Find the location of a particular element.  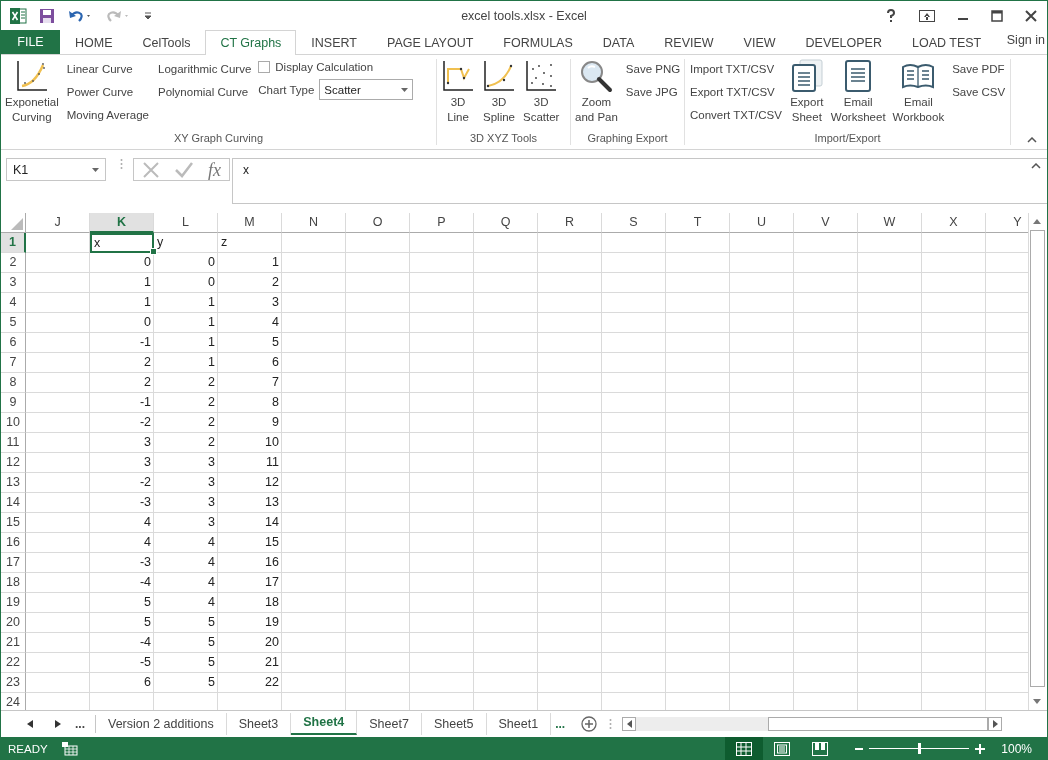

ribbon-tab: REVIEW is located at coordinates (689, 42).